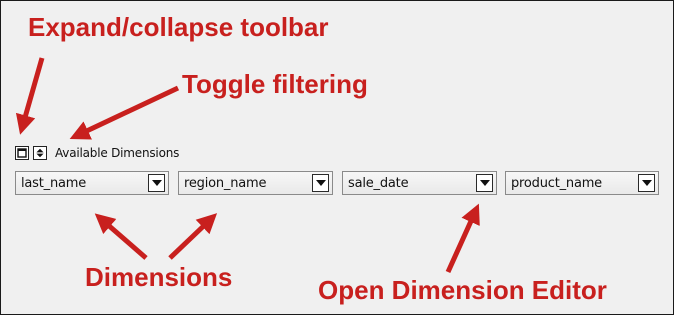 The image size is (674, 315). What do you see at coordinates (556, 183) in the screenshot?
I see `dimension-label: product_name` at bounding box center [556, 183].